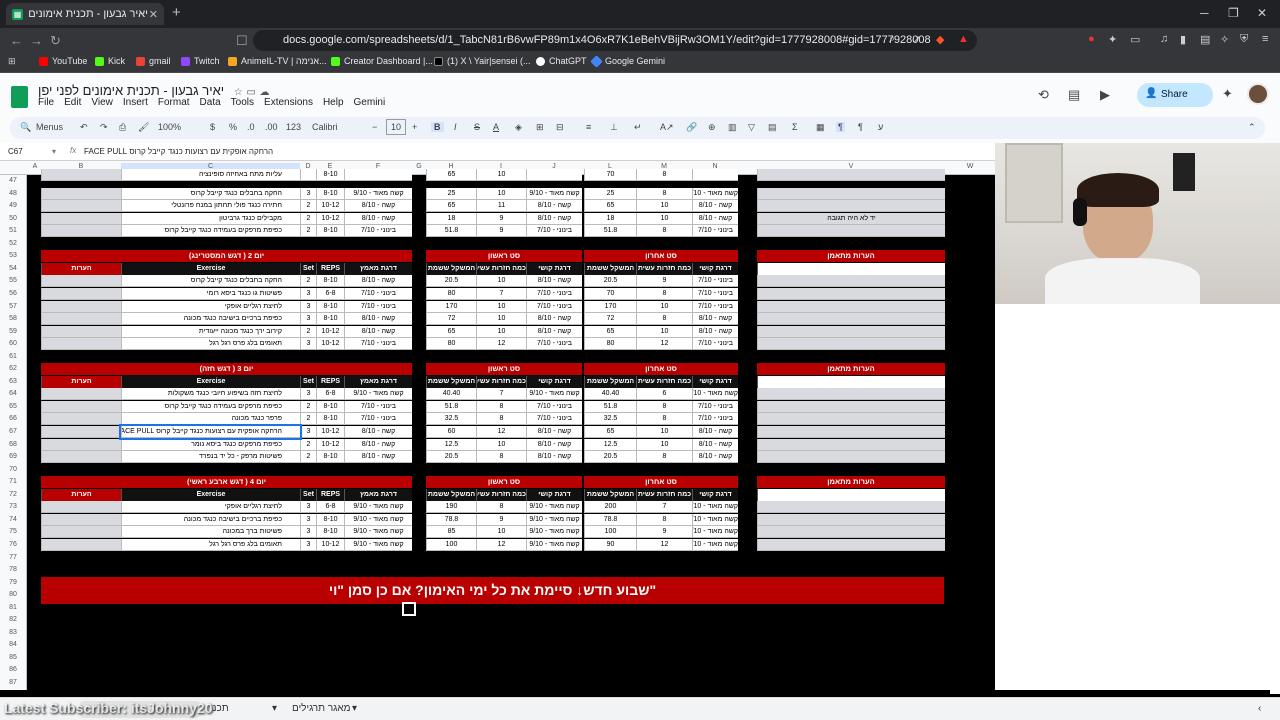  Describe the element at coordinates (1252, 127) in the screenshot. I see `collapse-toolbar-icon: ⌃` at that location.